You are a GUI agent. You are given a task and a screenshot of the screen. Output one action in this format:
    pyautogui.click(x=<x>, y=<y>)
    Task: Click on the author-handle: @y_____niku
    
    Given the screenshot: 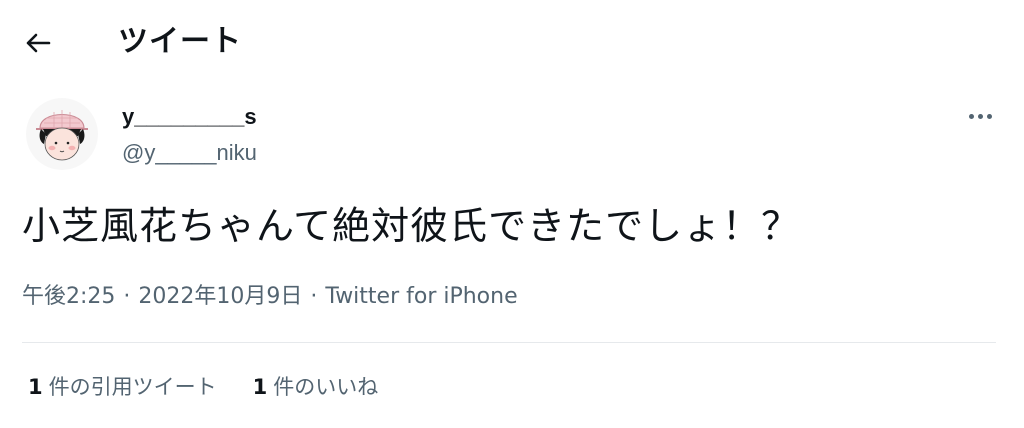 What is the action you would take?
    pyautogui.click(x=189, y=153)
    